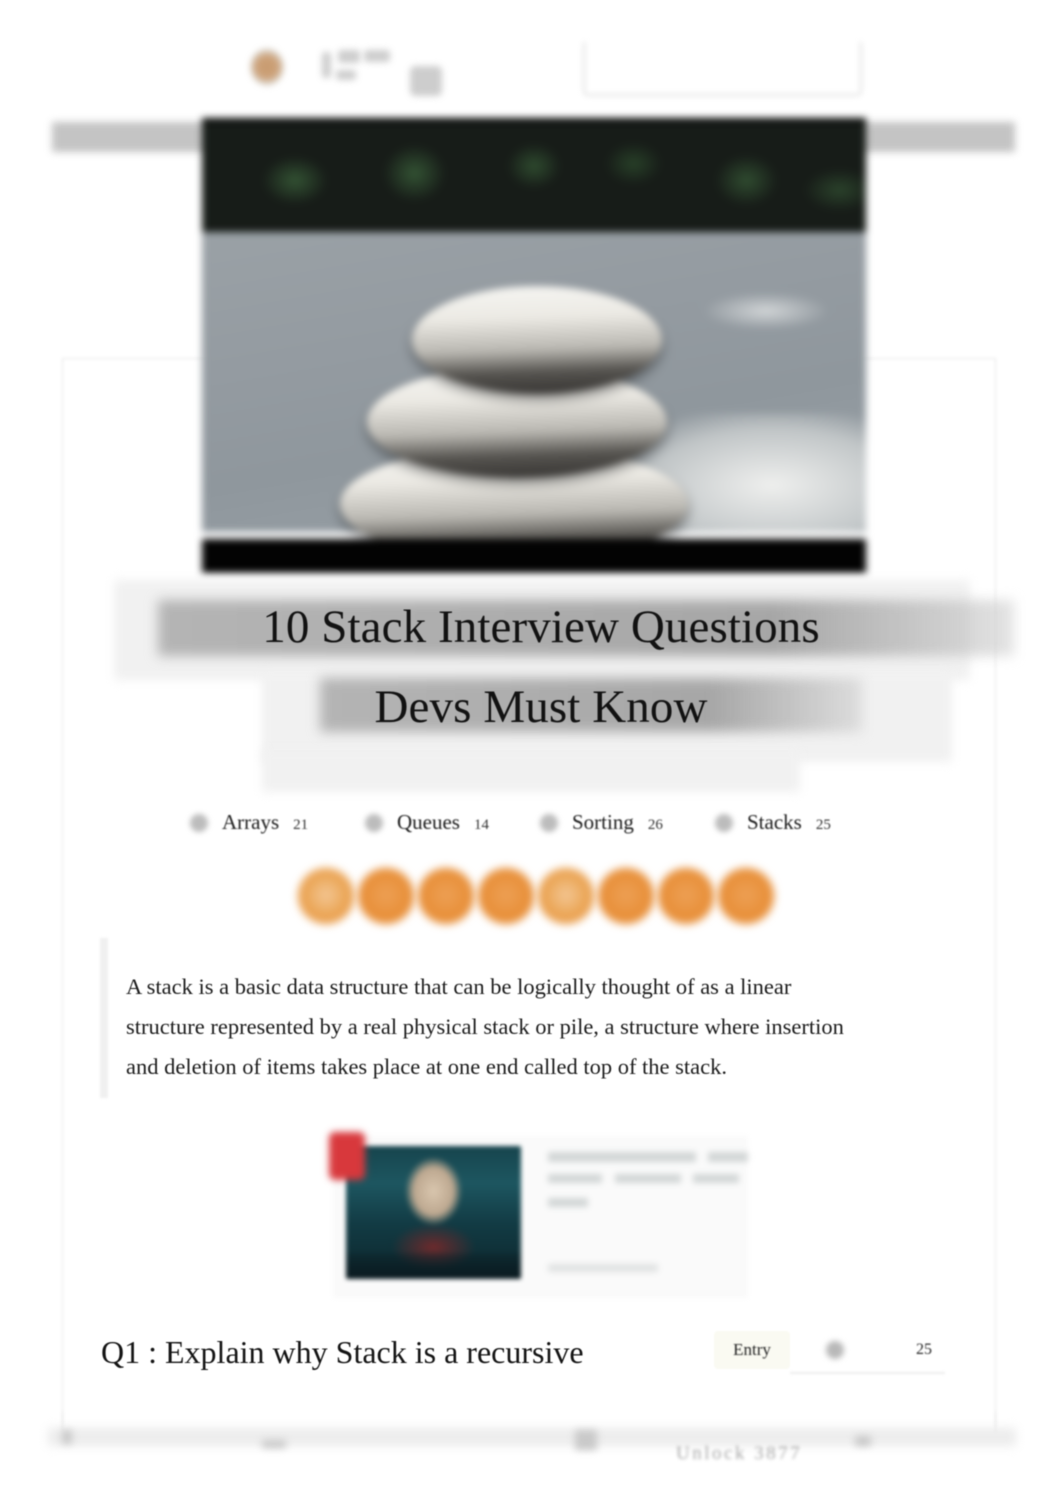 The image size is (1062, 1504). I want to click on chrome-menu-icon, so click(426, 81).